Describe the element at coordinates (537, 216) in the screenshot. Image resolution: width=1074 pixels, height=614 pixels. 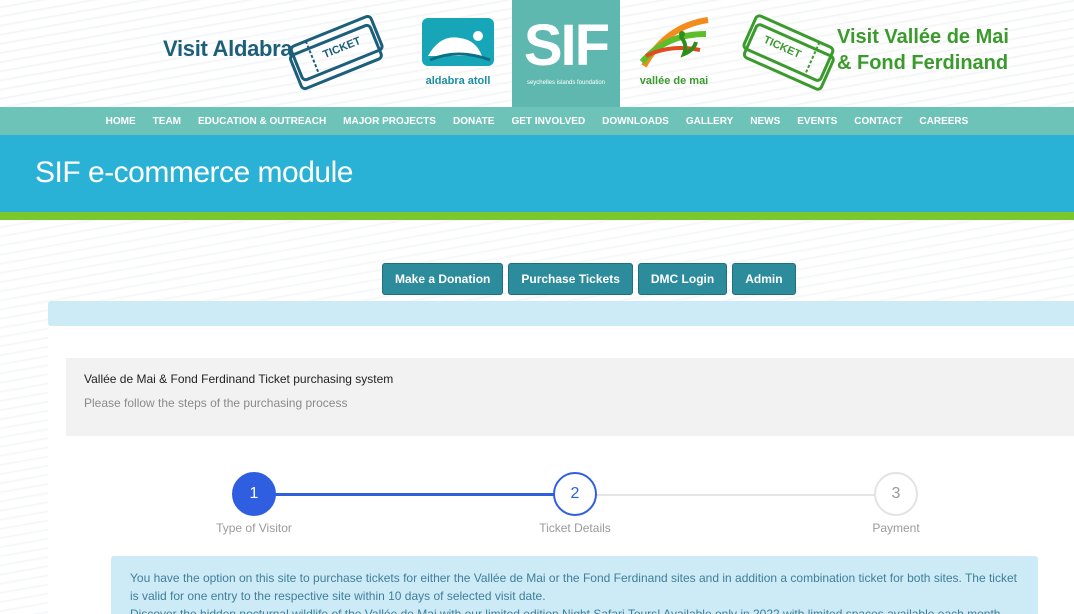
I see `accent-divider` at that location.